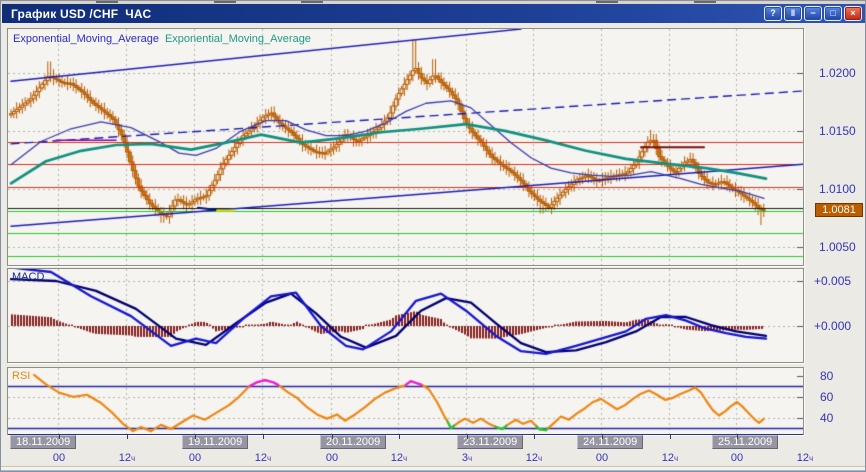 This screenshot has height=472, width=866. I want to click on titlebar: График USD /CHF ЧАС ? ‖ − □ ×, so click(433, 13).